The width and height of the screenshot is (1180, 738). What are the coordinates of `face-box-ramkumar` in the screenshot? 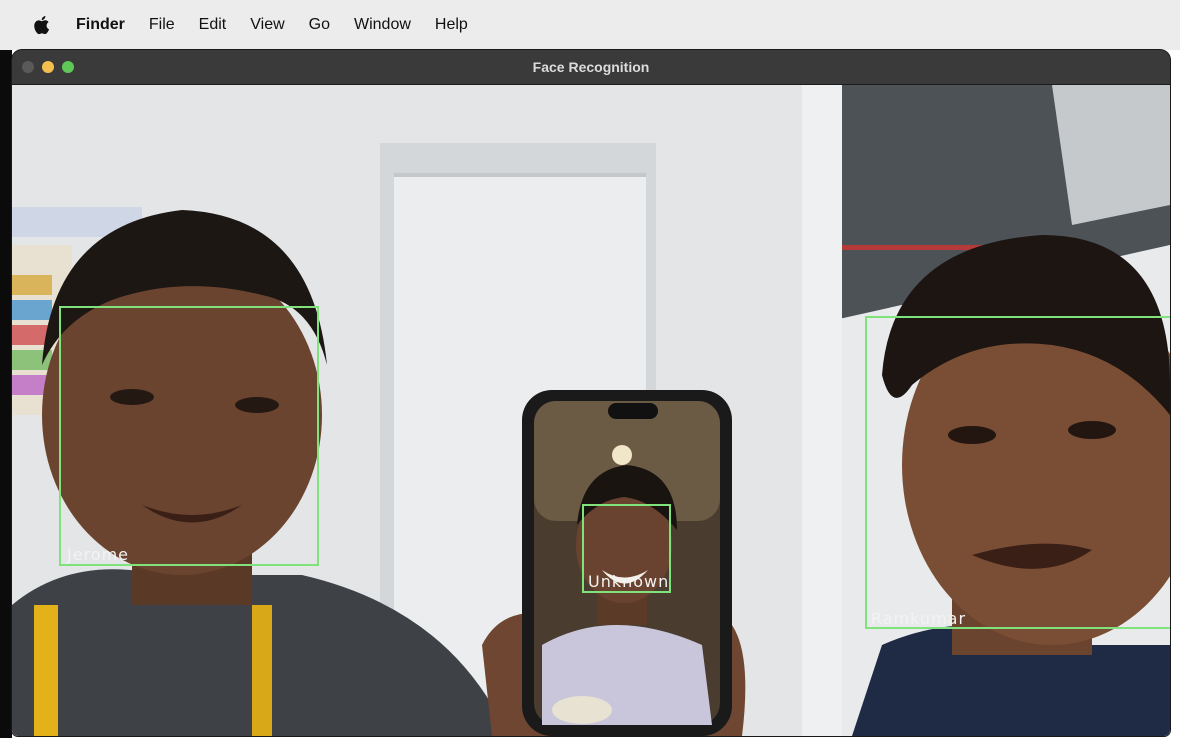 It's located at (1017, 472).